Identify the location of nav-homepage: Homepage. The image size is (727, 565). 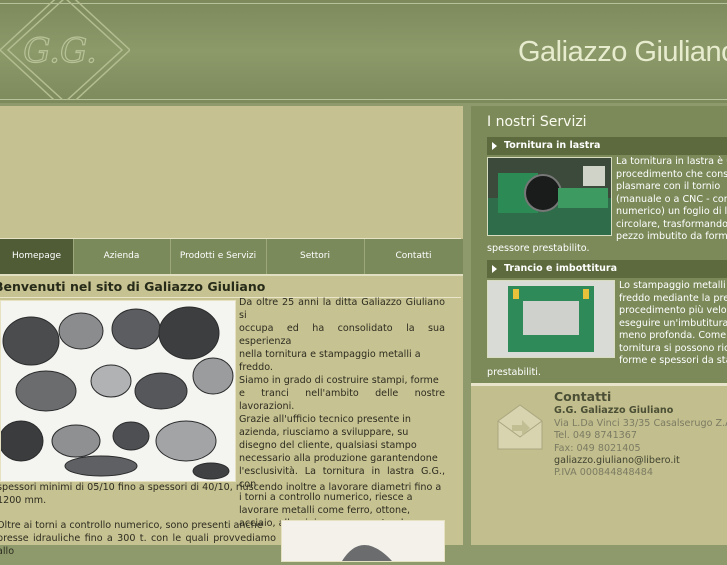
(37, 256).